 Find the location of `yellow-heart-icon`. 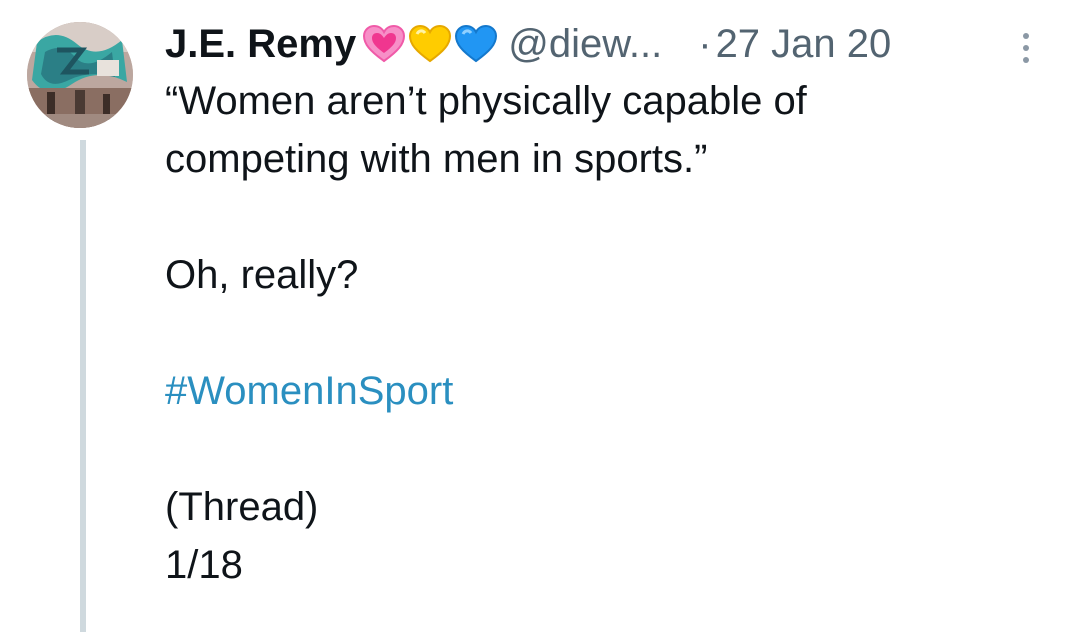

yellow-heart-icon is located at coordinates (430, 43).